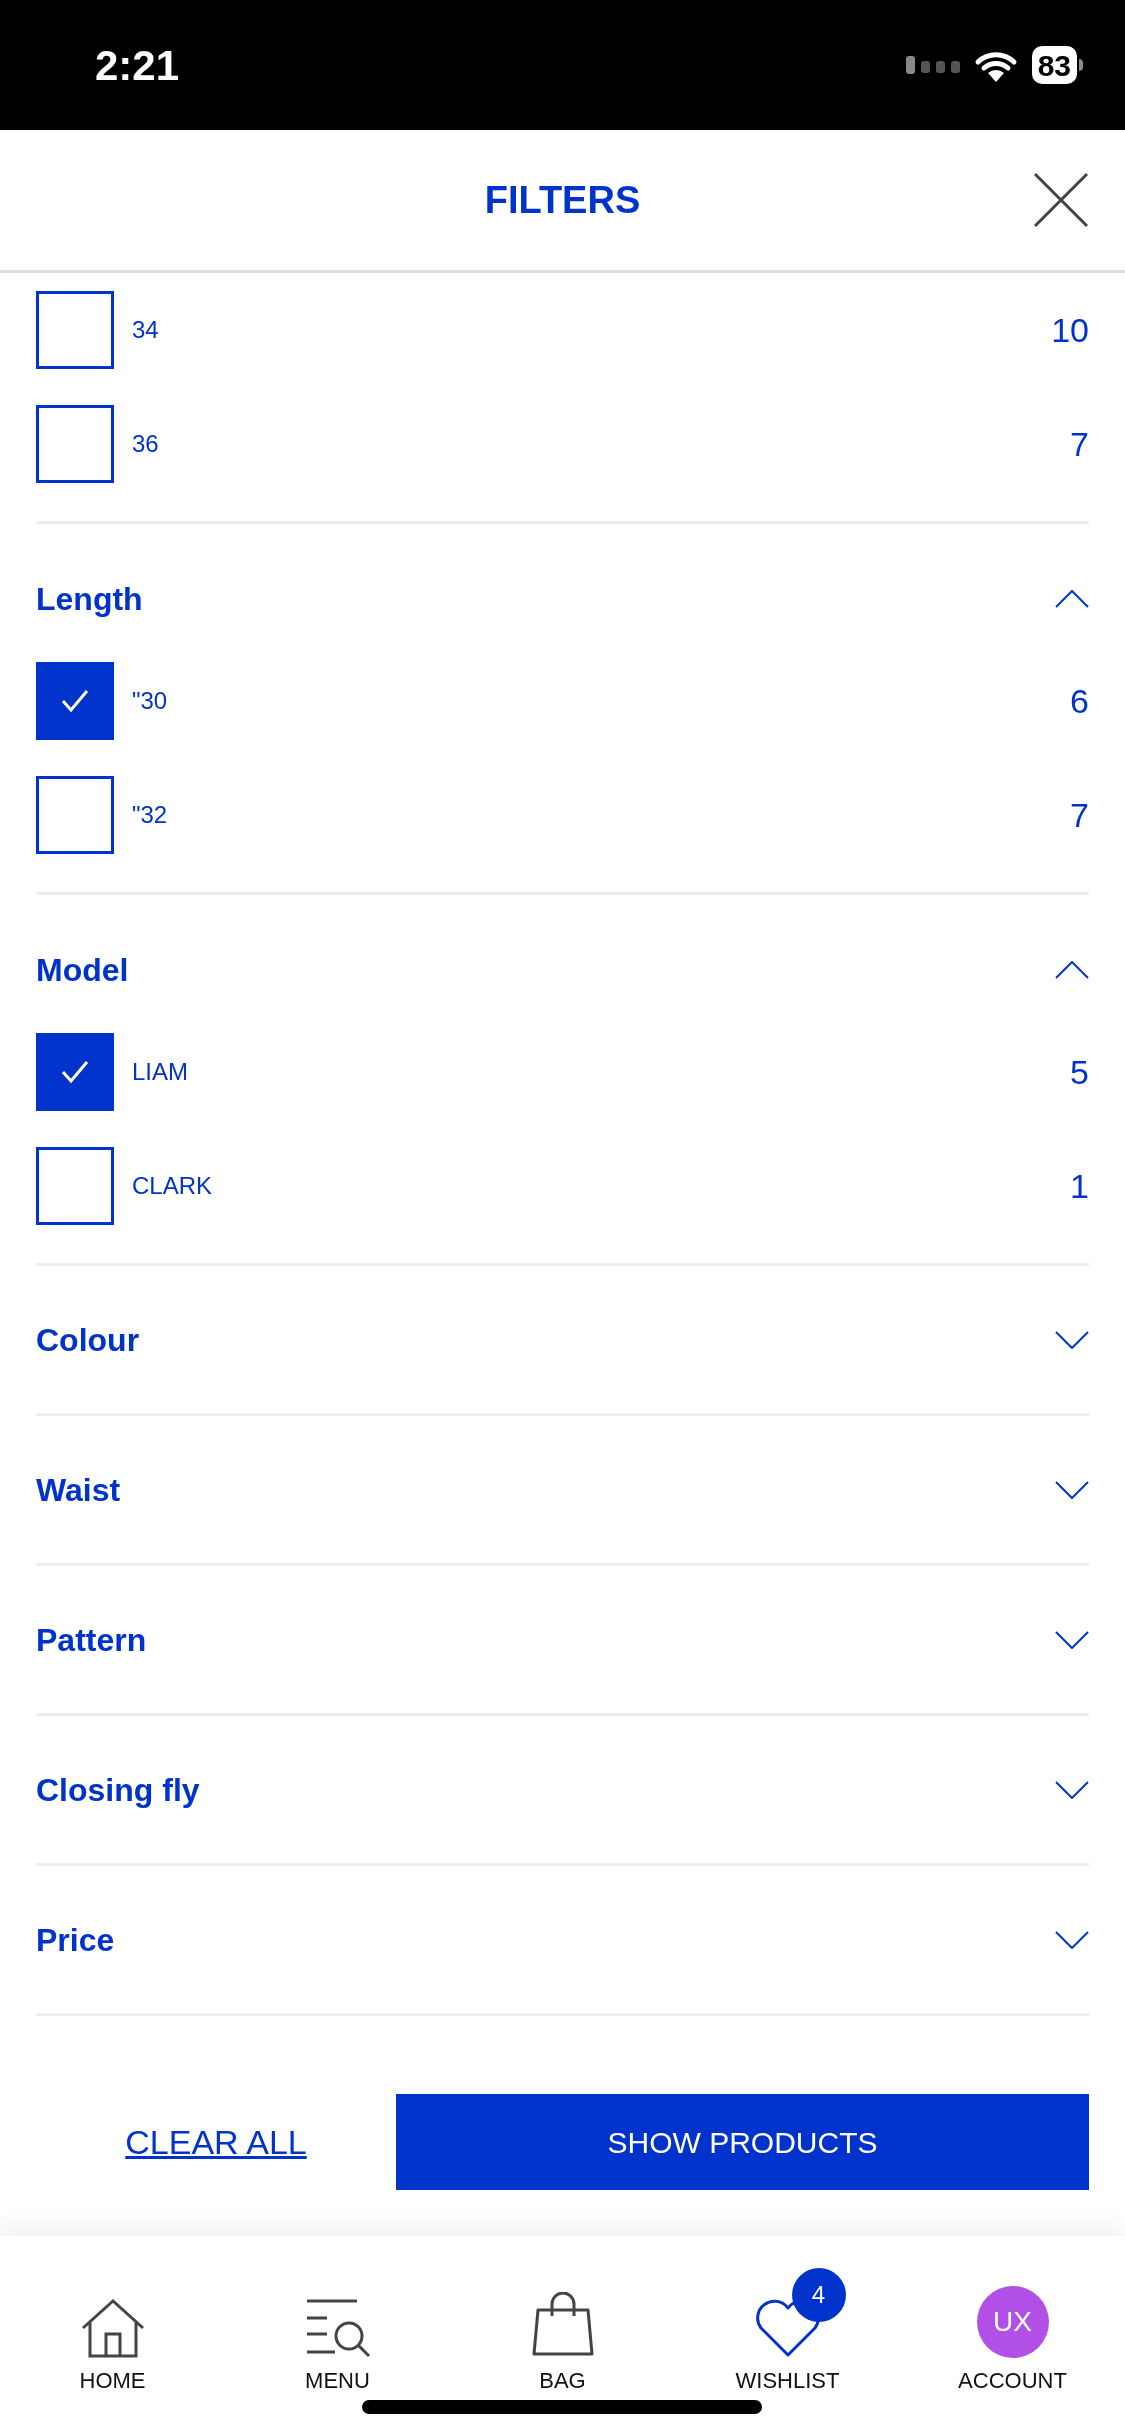 Image resolution: width=1125 pixels, height=2436 pixels. I want to click on section-title: Length, so click(89, 599).